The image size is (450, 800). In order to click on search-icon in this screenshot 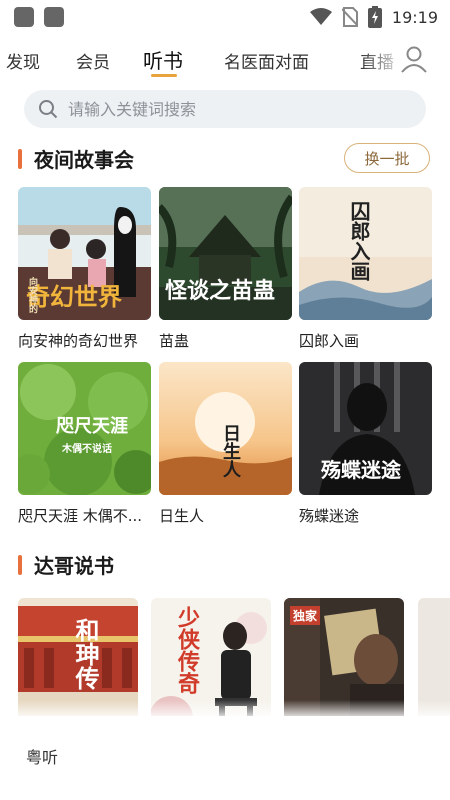, I will do `click(48, 109)`.